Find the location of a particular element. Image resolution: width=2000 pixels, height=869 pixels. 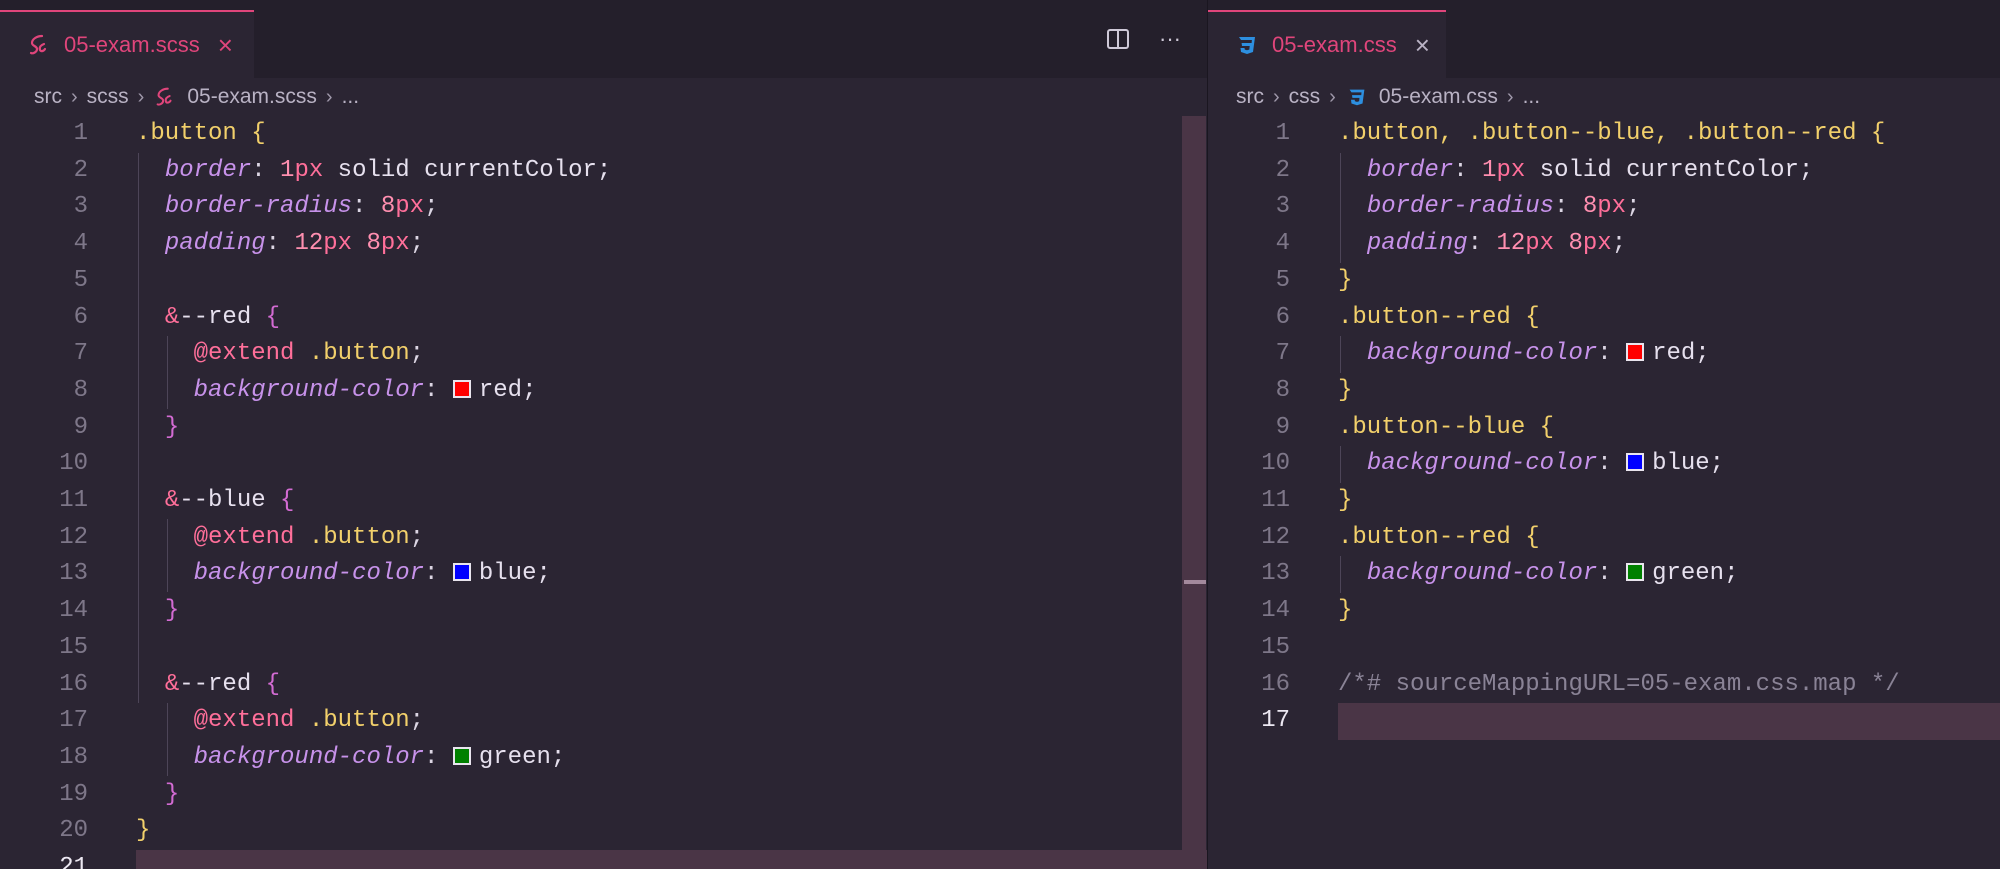

code-line: 20} is located at coordinates (603, 831).